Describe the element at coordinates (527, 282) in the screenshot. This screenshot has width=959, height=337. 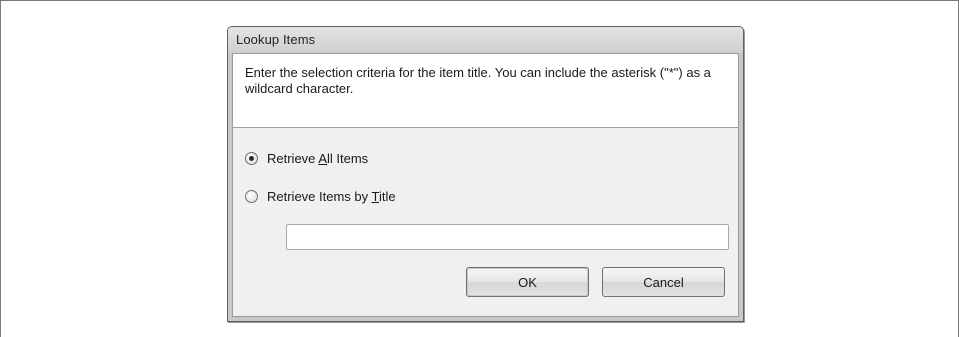
I see `ok-button: OK` at that location.